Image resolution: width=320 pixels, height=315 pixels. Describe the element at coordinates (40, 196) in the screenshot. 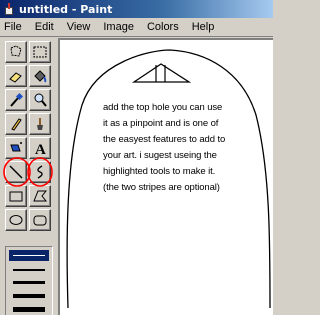

I see `polygon-icon` at that location.